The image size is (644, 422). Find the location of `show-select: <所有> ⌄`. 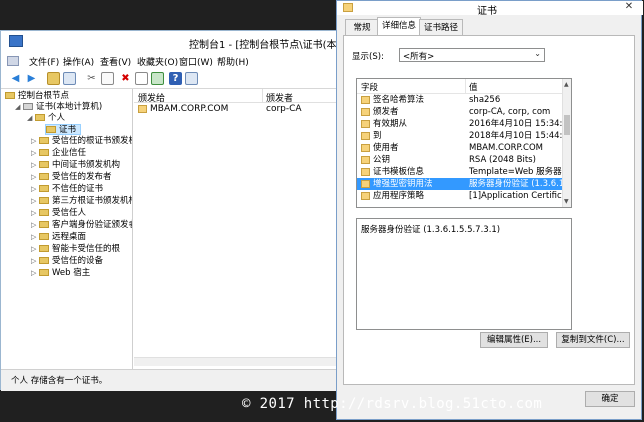

show-select: <所有> ⌄ is located at coordinates (472, 55).